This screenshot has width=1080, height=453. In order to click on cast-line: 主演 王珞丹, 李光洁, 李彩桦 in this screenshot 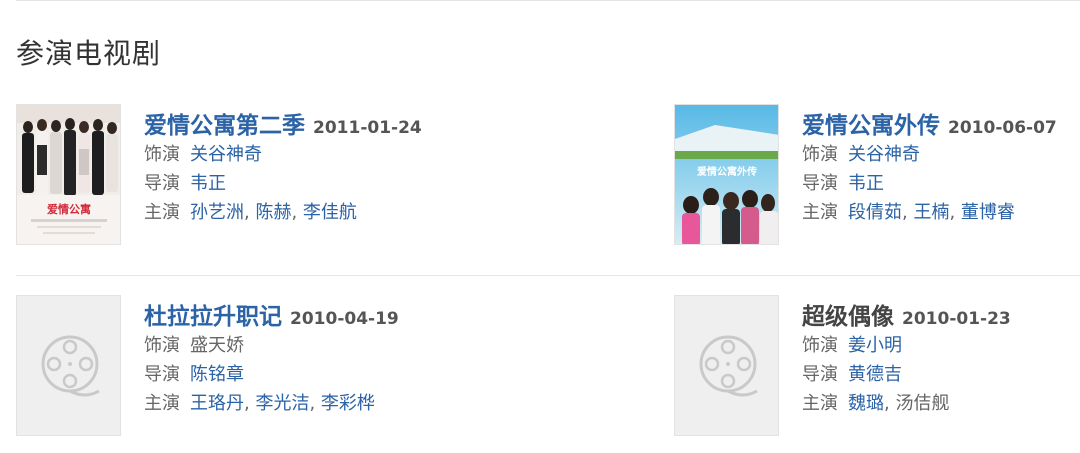, I will do `click(259, 403)`.